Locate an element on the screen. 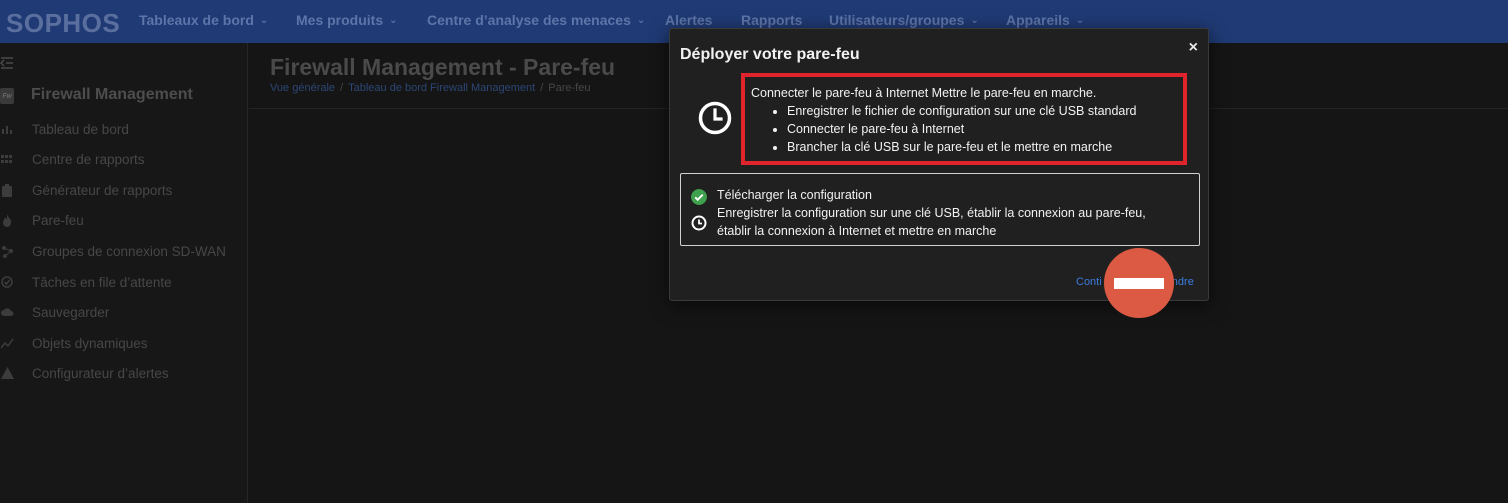  cloud-icon is located at coordinates (7, 312).